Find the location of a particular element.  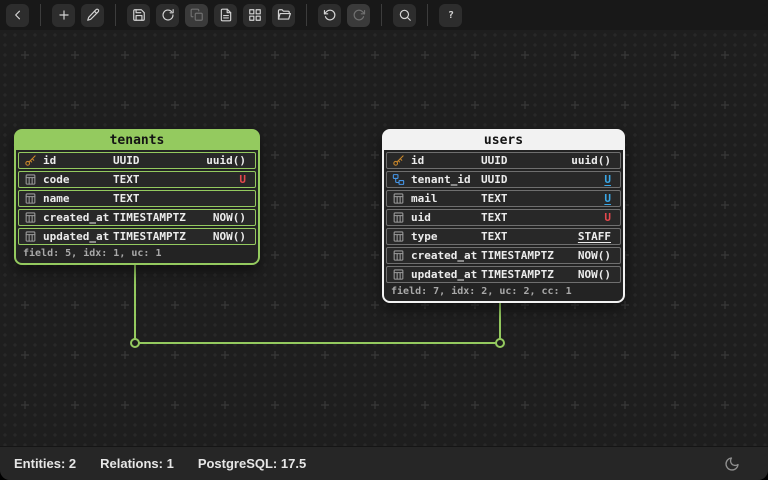

search-icon is located at coordinates (405, 15).